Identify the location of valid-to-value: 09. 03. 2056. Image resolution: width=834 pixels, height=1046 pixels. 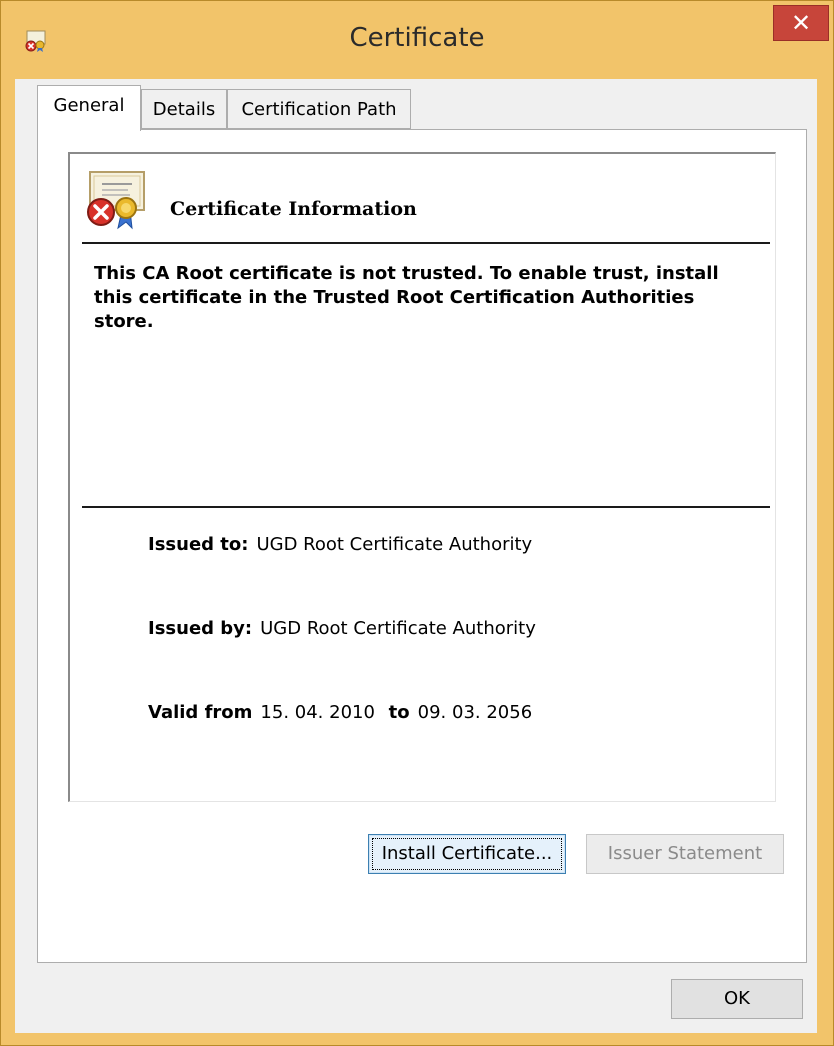
(475, 712).